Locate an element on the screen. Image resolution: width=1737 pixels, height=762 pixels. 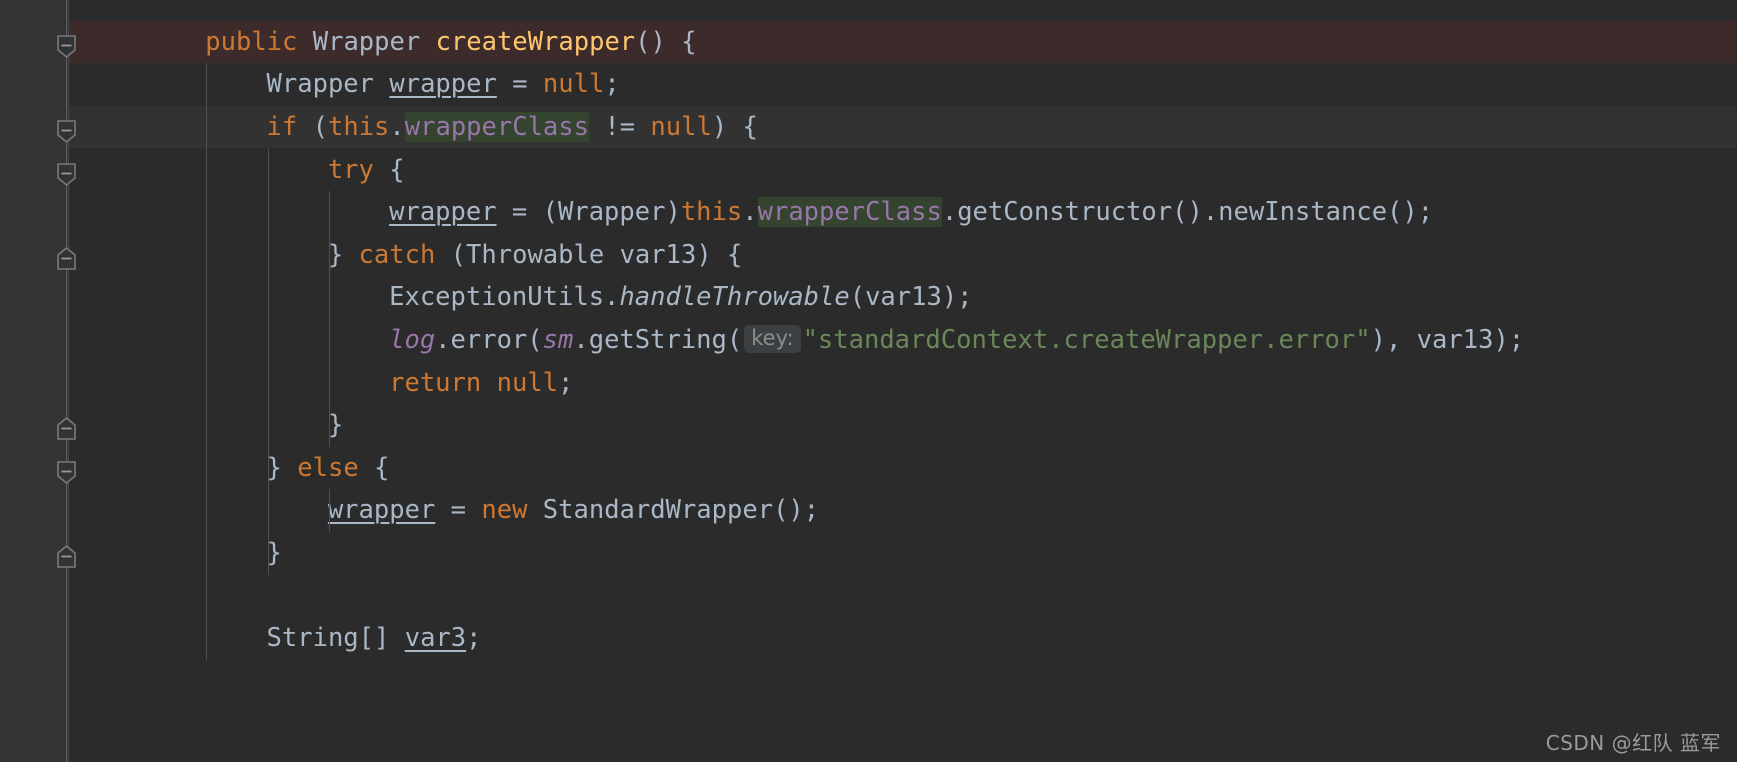
keyword-token: try is located at coordinates (350, 169).